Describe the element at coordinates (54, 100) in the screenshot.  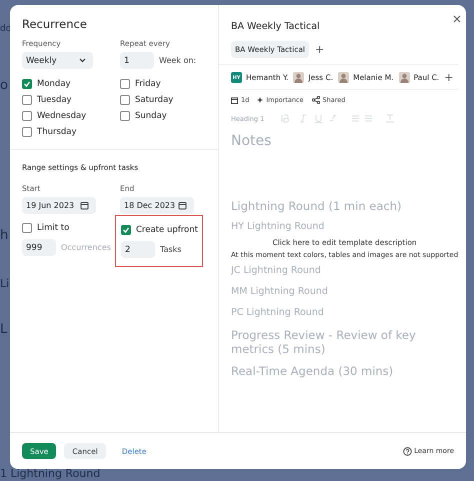
I see `checkbox-label: Tuesday` at that location.